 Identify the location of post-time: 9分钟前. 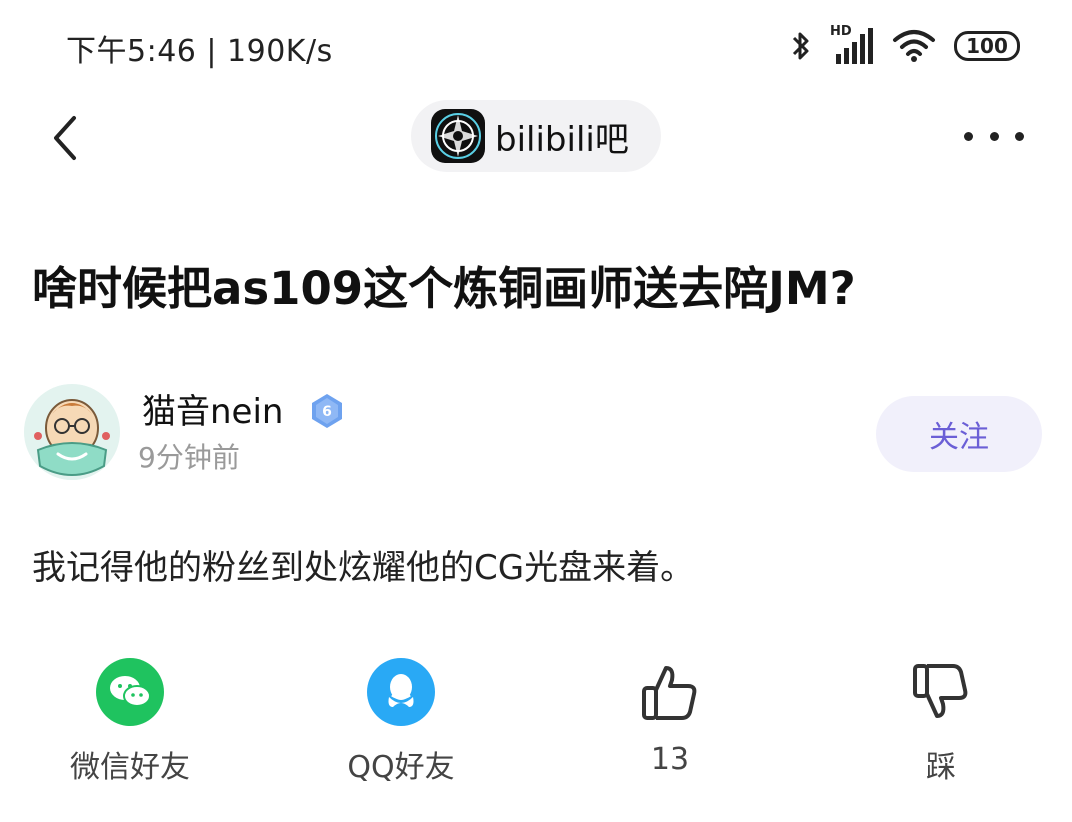
(189, 457).